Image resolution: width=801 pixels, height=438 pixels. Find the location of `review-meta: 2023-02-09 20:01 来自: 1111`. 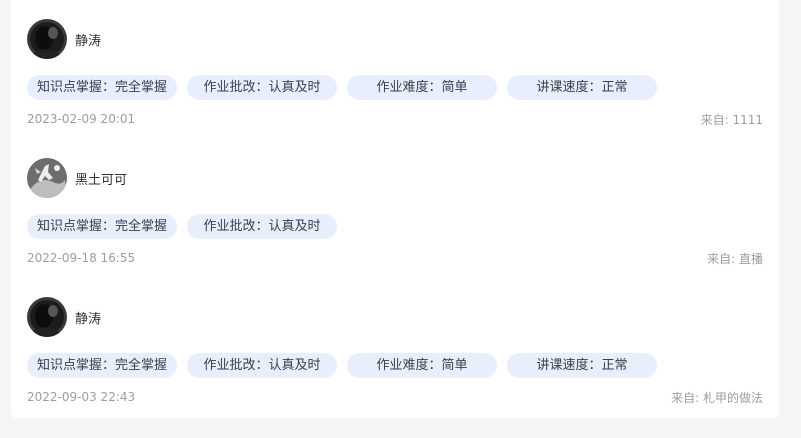

review-meta: 2023-02-09 20:01 来自: 1111 is located at coordinates (395, 119).